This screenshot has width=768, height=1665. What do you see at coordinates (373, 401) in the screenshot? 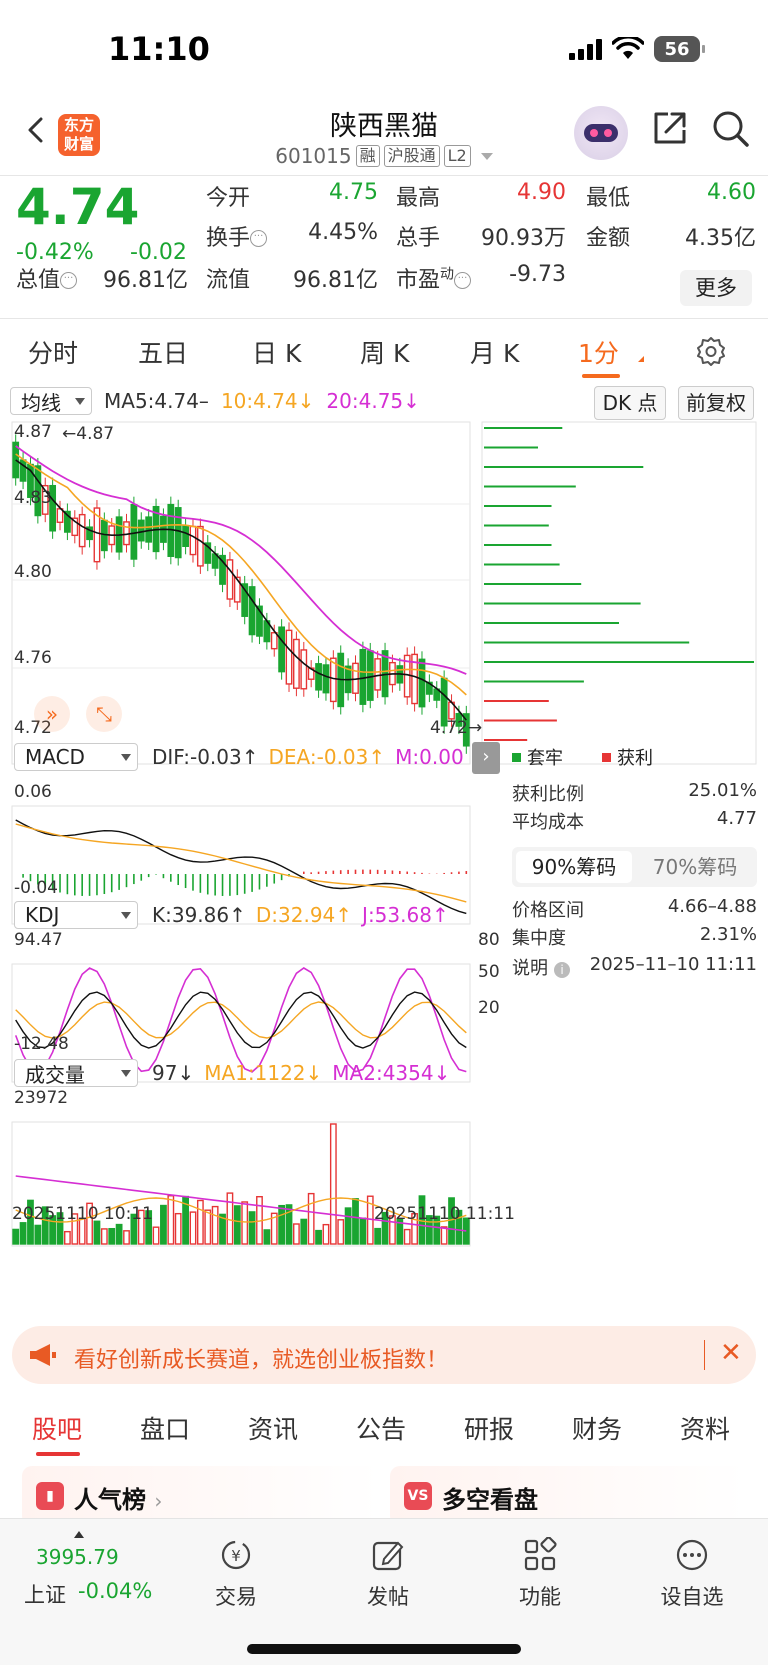
I see `ma20-label: 20:4.75↓` at bounding box center [373, 401].